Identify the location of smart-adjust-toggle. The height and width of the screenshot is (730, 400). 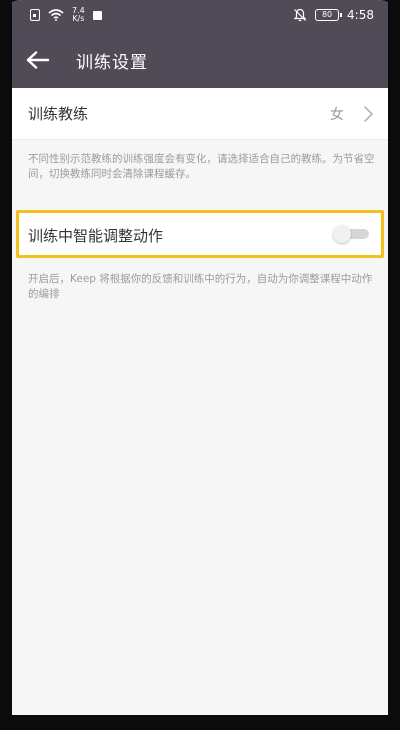
(352, 234).